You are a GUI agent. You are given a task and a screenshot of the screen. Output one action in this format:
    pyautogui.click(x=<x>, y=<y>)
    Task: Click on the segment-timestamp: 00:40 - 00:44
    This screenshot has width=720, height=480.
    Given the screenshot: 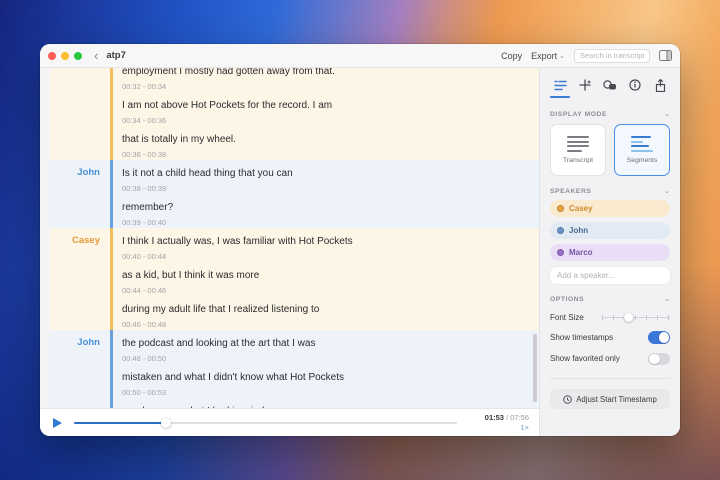 What is the action you would take?
    pyautogui.click(x=144, y=256)
    